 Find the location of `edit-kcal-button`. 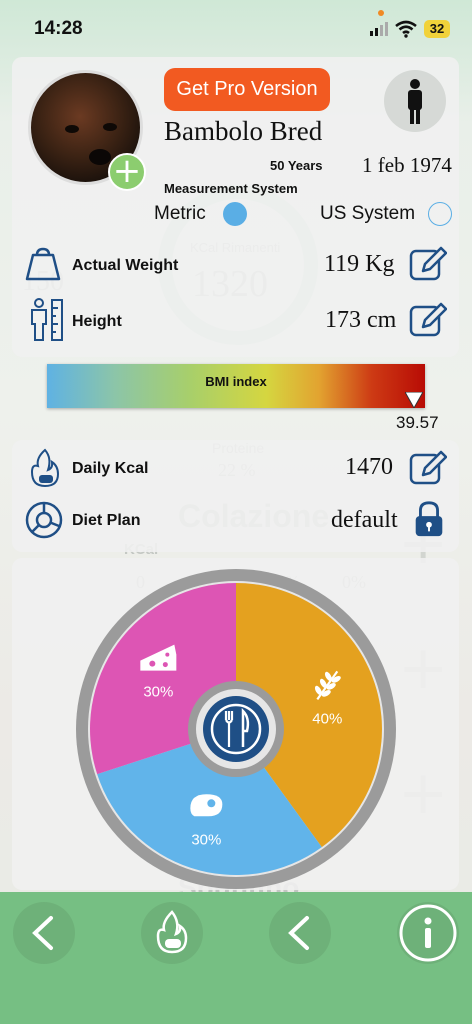

edit-kcal-button is located at coordinates (428, 468).